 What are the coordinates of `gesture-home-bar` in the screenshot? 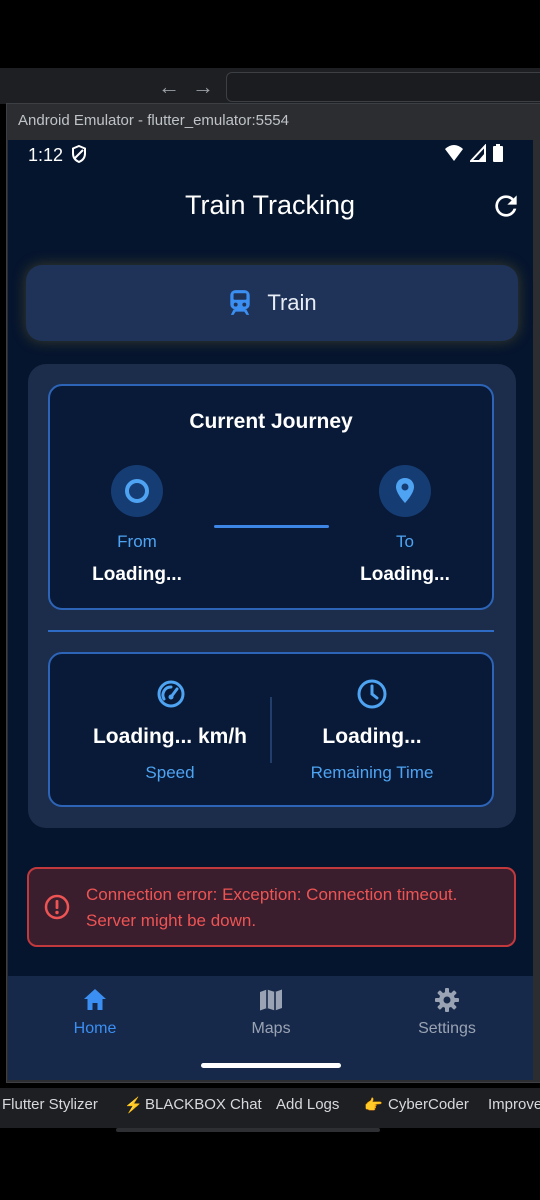 It's located at (271, 1065).